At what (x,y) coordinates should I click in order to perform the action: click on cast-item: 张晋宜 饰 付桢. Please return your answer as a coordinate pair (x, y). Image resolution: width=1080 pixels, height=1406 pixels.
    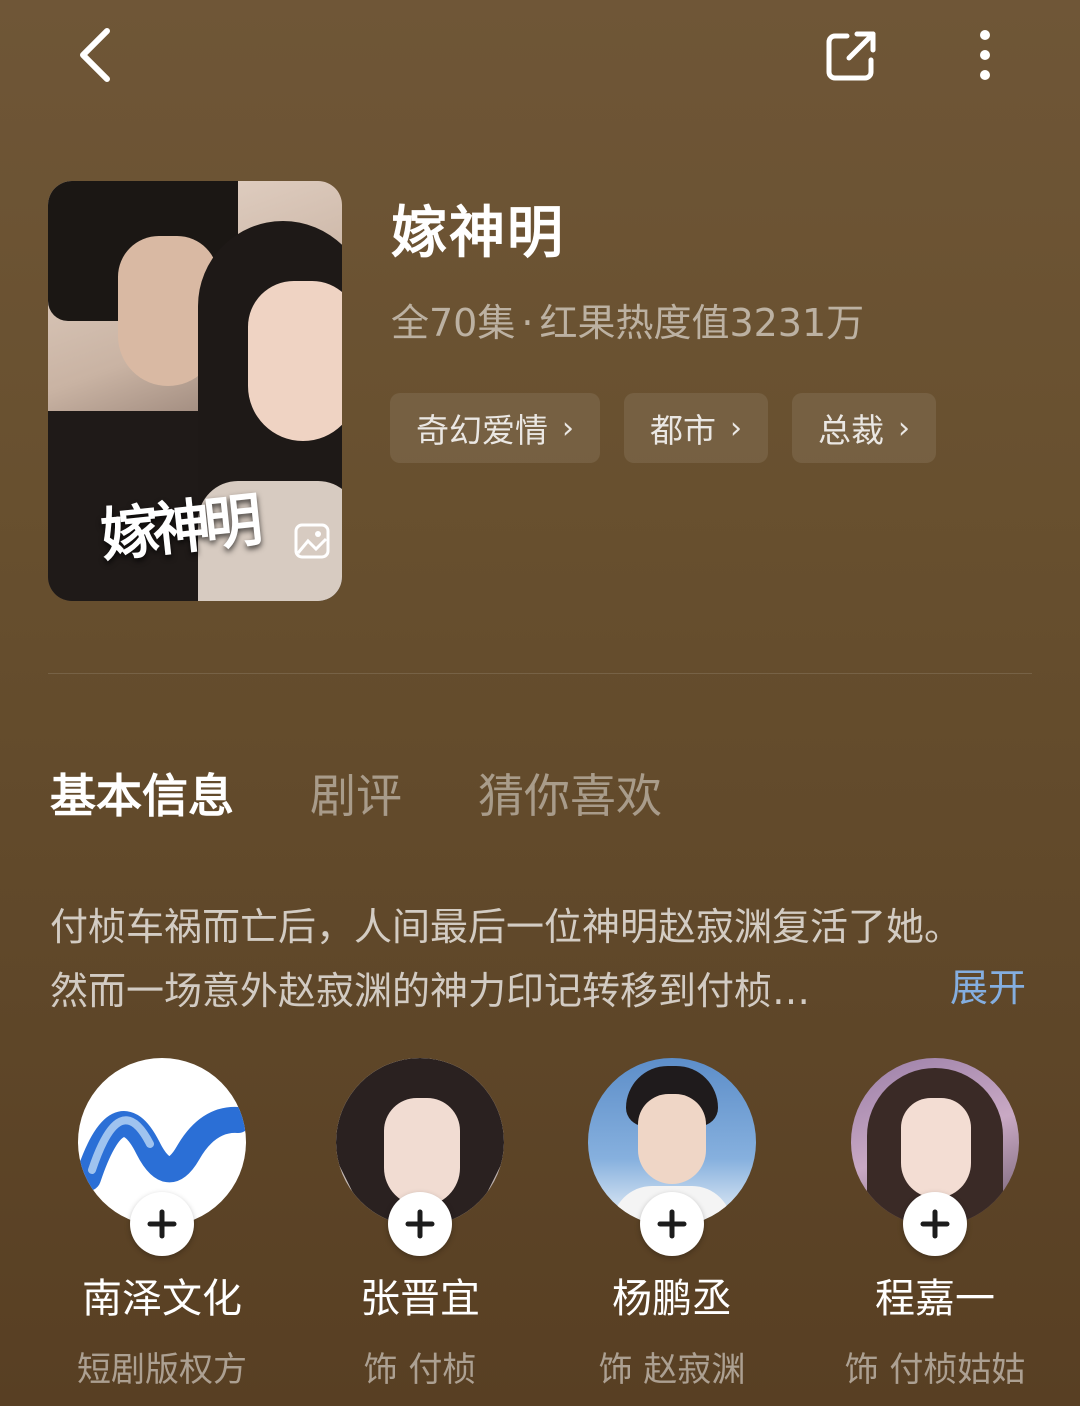
    Looking at the image, I should click on (420, 1224).